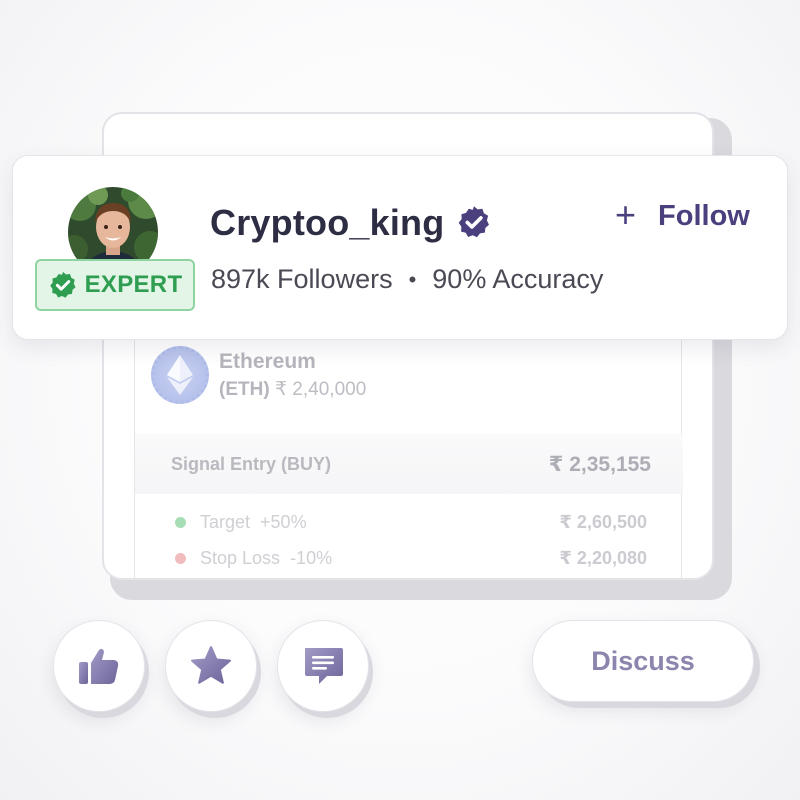 The image size is (800, 800). I want to click on like-button, so click(99, 666).